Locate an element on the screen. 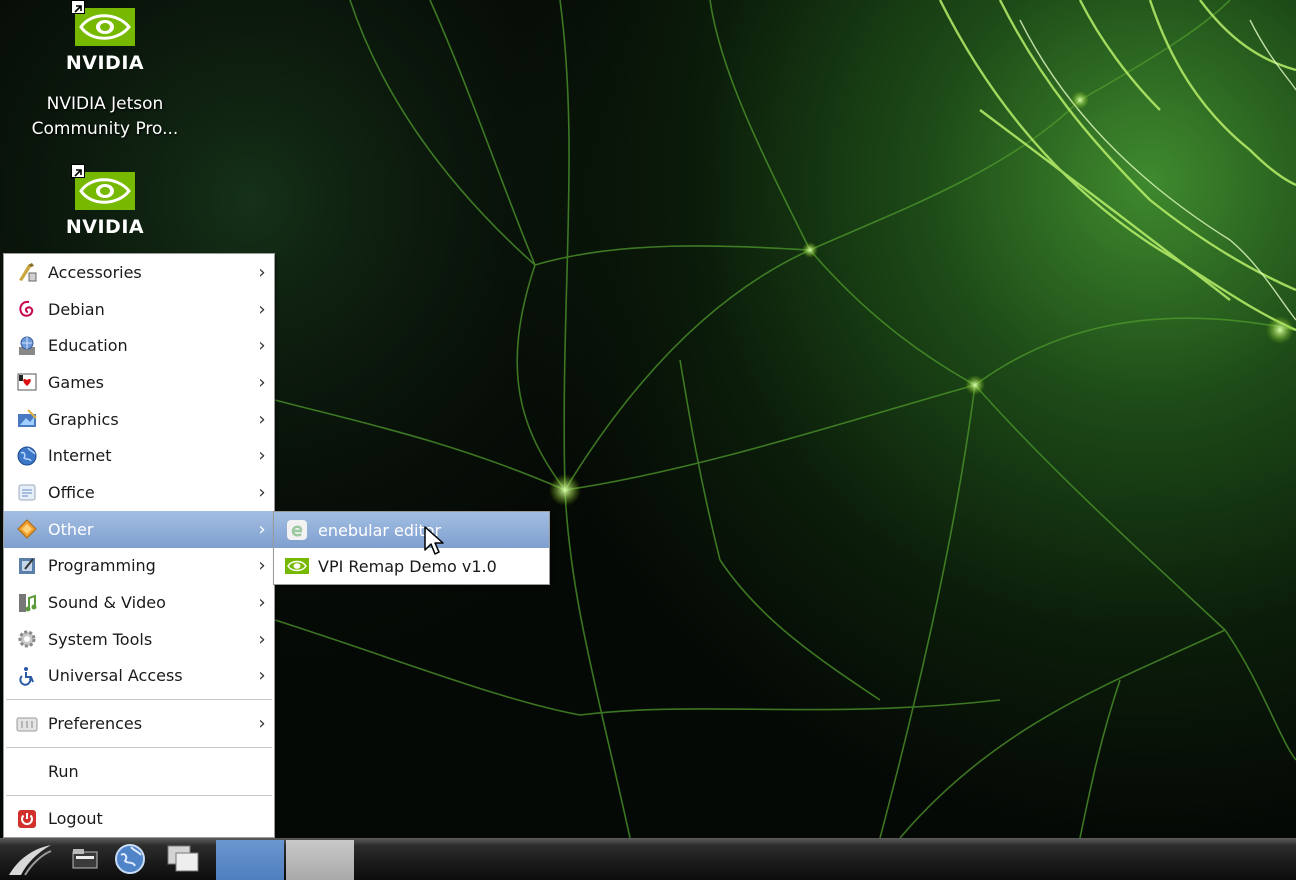 This screenshot has height=880, width=1296. programming-icon is located at coordinates (27, 566).